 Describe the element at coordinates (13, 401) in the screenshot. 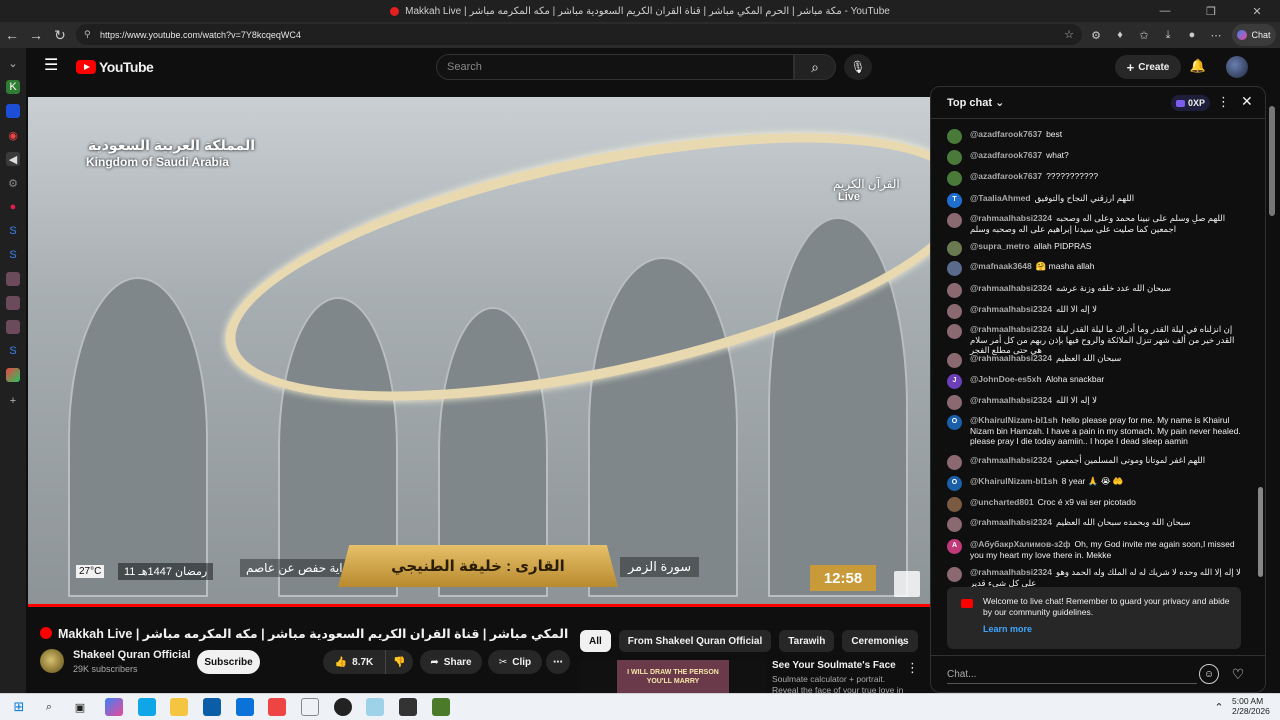

I see `add-icon: +` at that location.